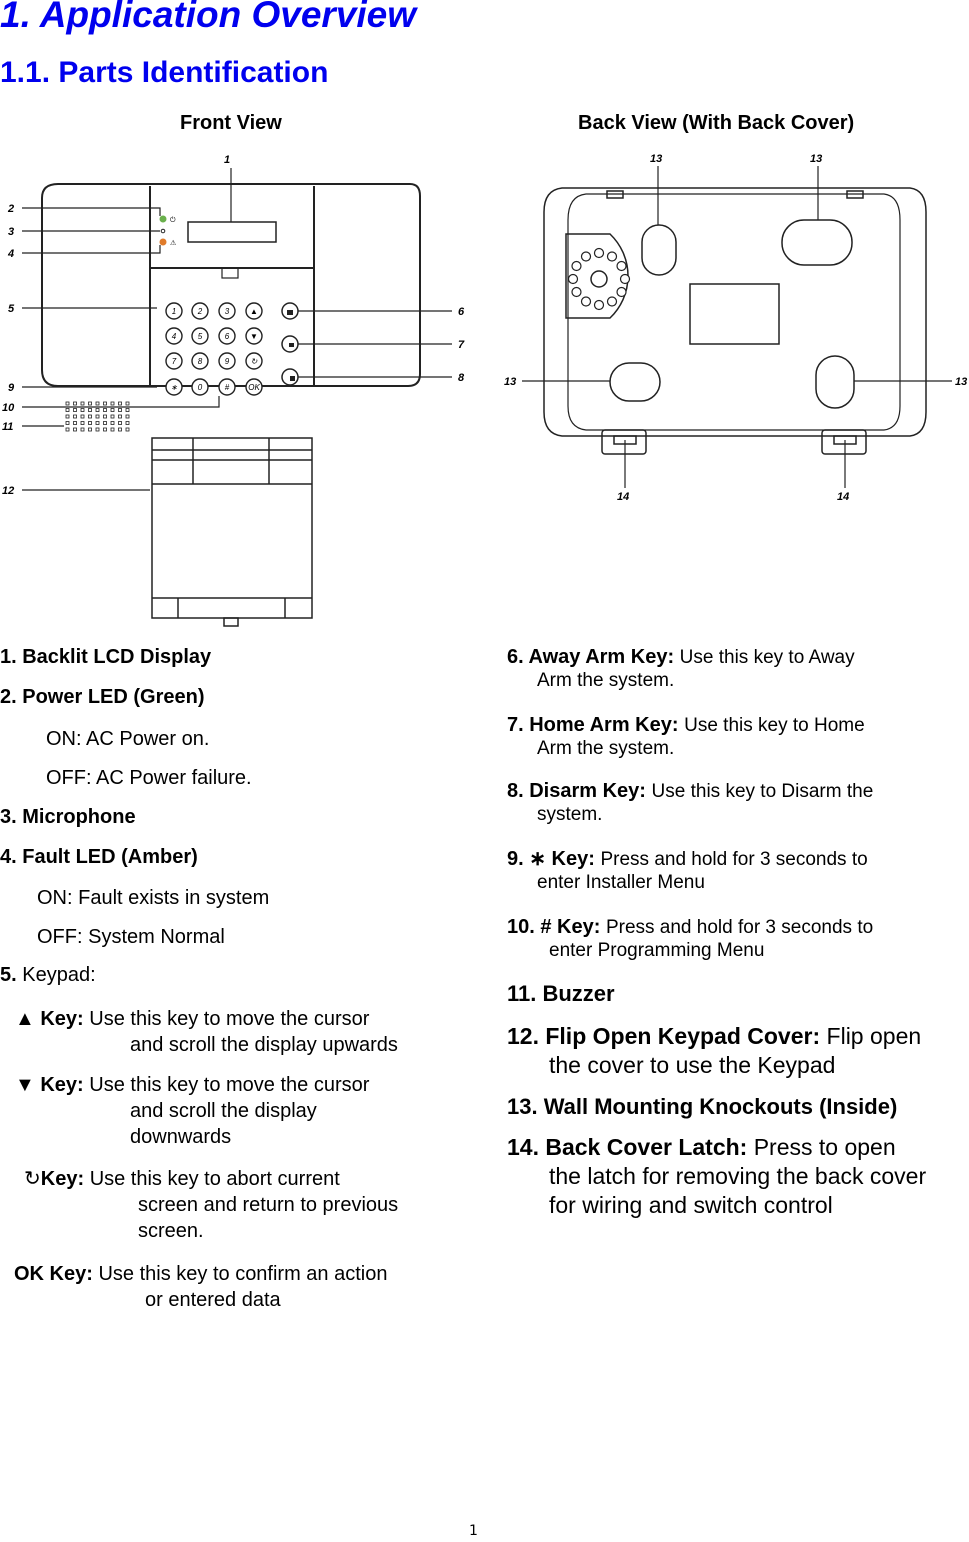 The image size is (969, 1542). I want to click on keypad-key-label: 9, so click(227, 361).